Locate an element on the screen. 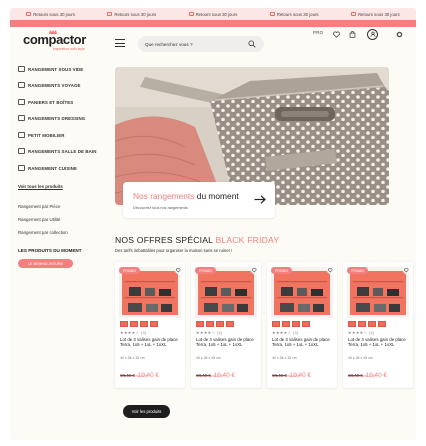 The image size is (426, 446). sidebar-item-salle-de-bain: RANGEMENTS SALLE DE BAIN is located at coordinates (57, 151).